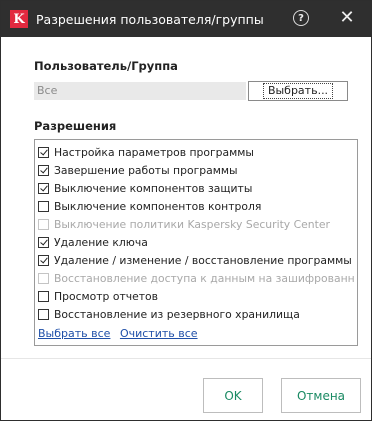  Describe the element at coordinates (101, 242) in the screenshot. I see `permission-item-label: Удаление ключа` at that location.